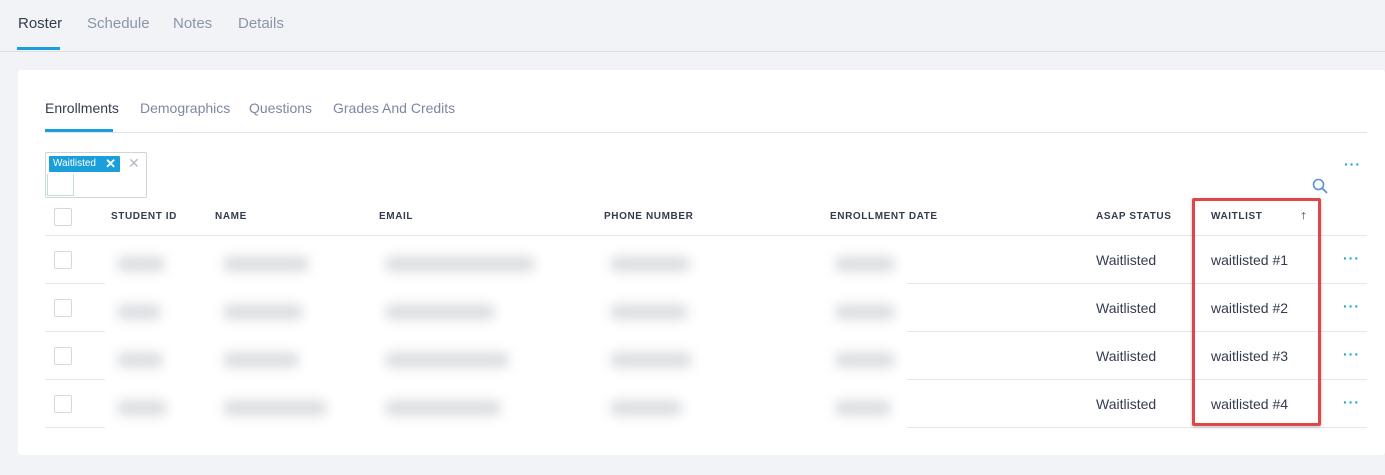 The height and width of the screenshot is (475, 1385). Describe the element at coordinates (96, 175) in the screenshot. I see `status-filter: Waitlisted ✕ ✕` at that location.